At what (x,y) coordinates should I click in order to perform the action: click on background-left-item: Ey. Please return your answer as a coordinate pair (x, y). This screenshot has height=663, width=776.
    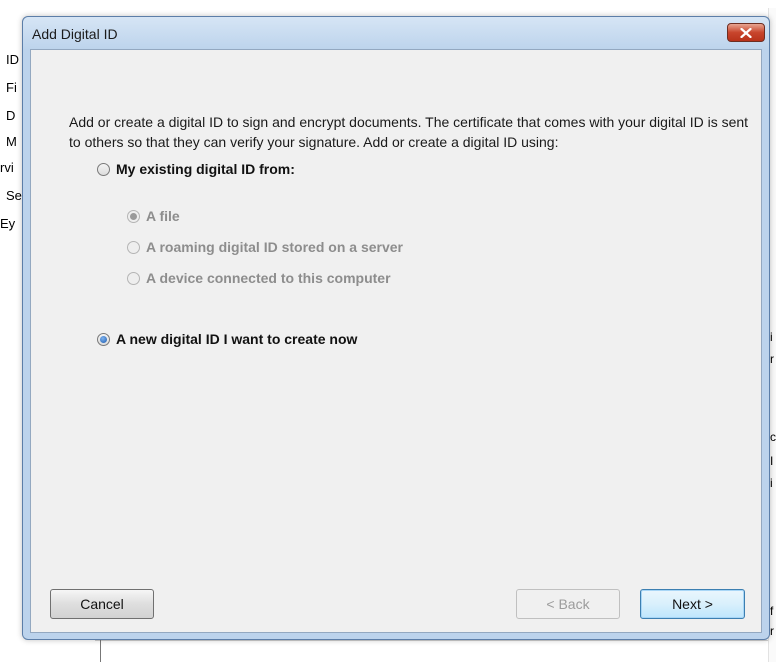
    Looking at the image, I should click on (8, 223).